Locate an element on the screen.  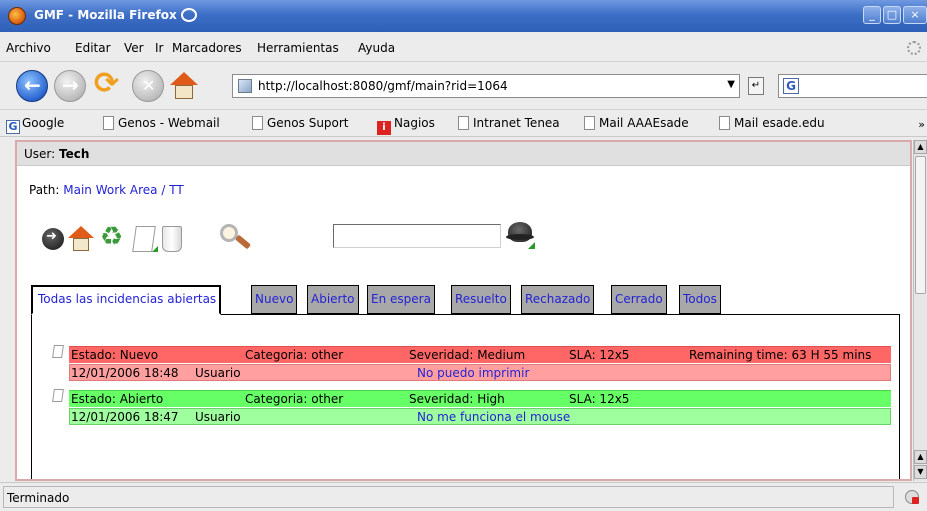
bookmark-genos-webmail: Genos - Webmail is located at coordinates (161, 123).